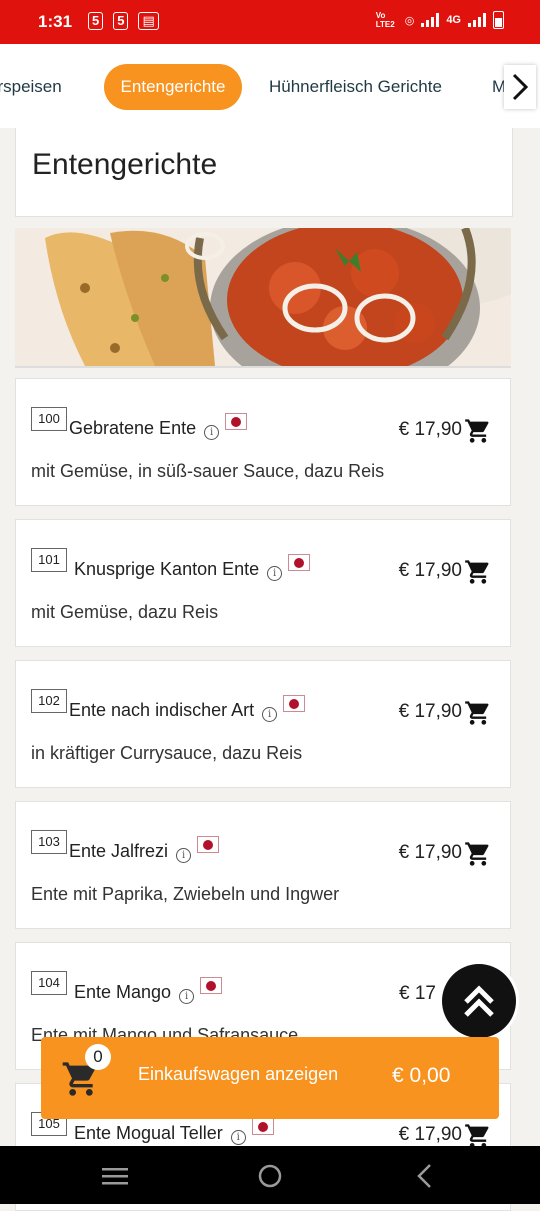 This screenshot has height=1211, width=540. What do you see at coordinates (119, 851) in the screenshot?
I see `dish-name-text: Ente Jalfrezi` at bounding box center [119, 851].